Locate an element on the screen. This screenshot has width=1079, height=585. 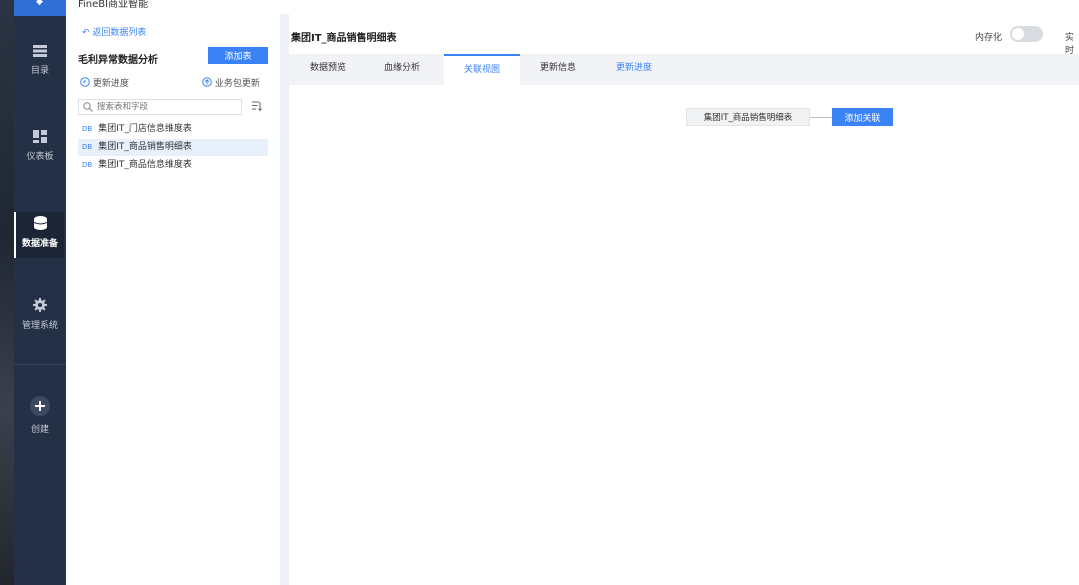
nav-item-catalog: 目录 is located at coordinates (40, 60).